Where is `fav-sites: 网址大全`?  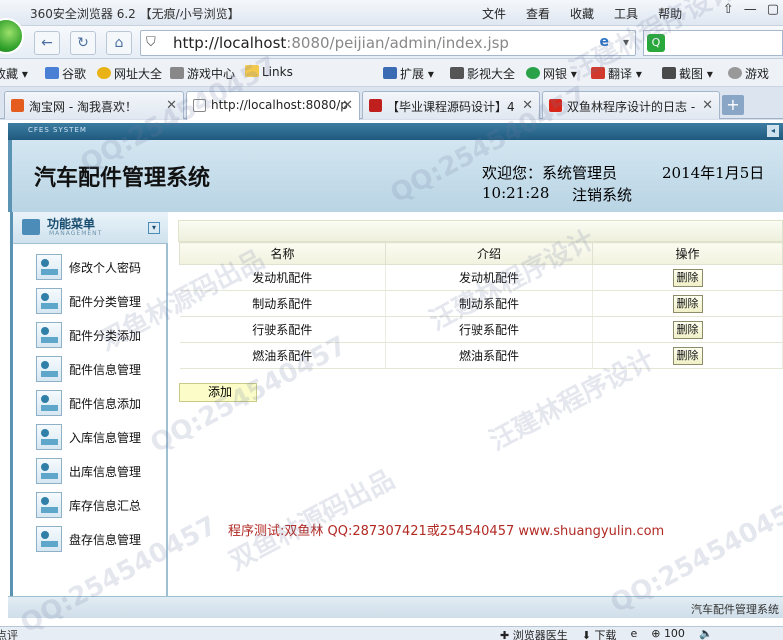
fav-sites: 网址大全 is located at coordinates (129, 73).